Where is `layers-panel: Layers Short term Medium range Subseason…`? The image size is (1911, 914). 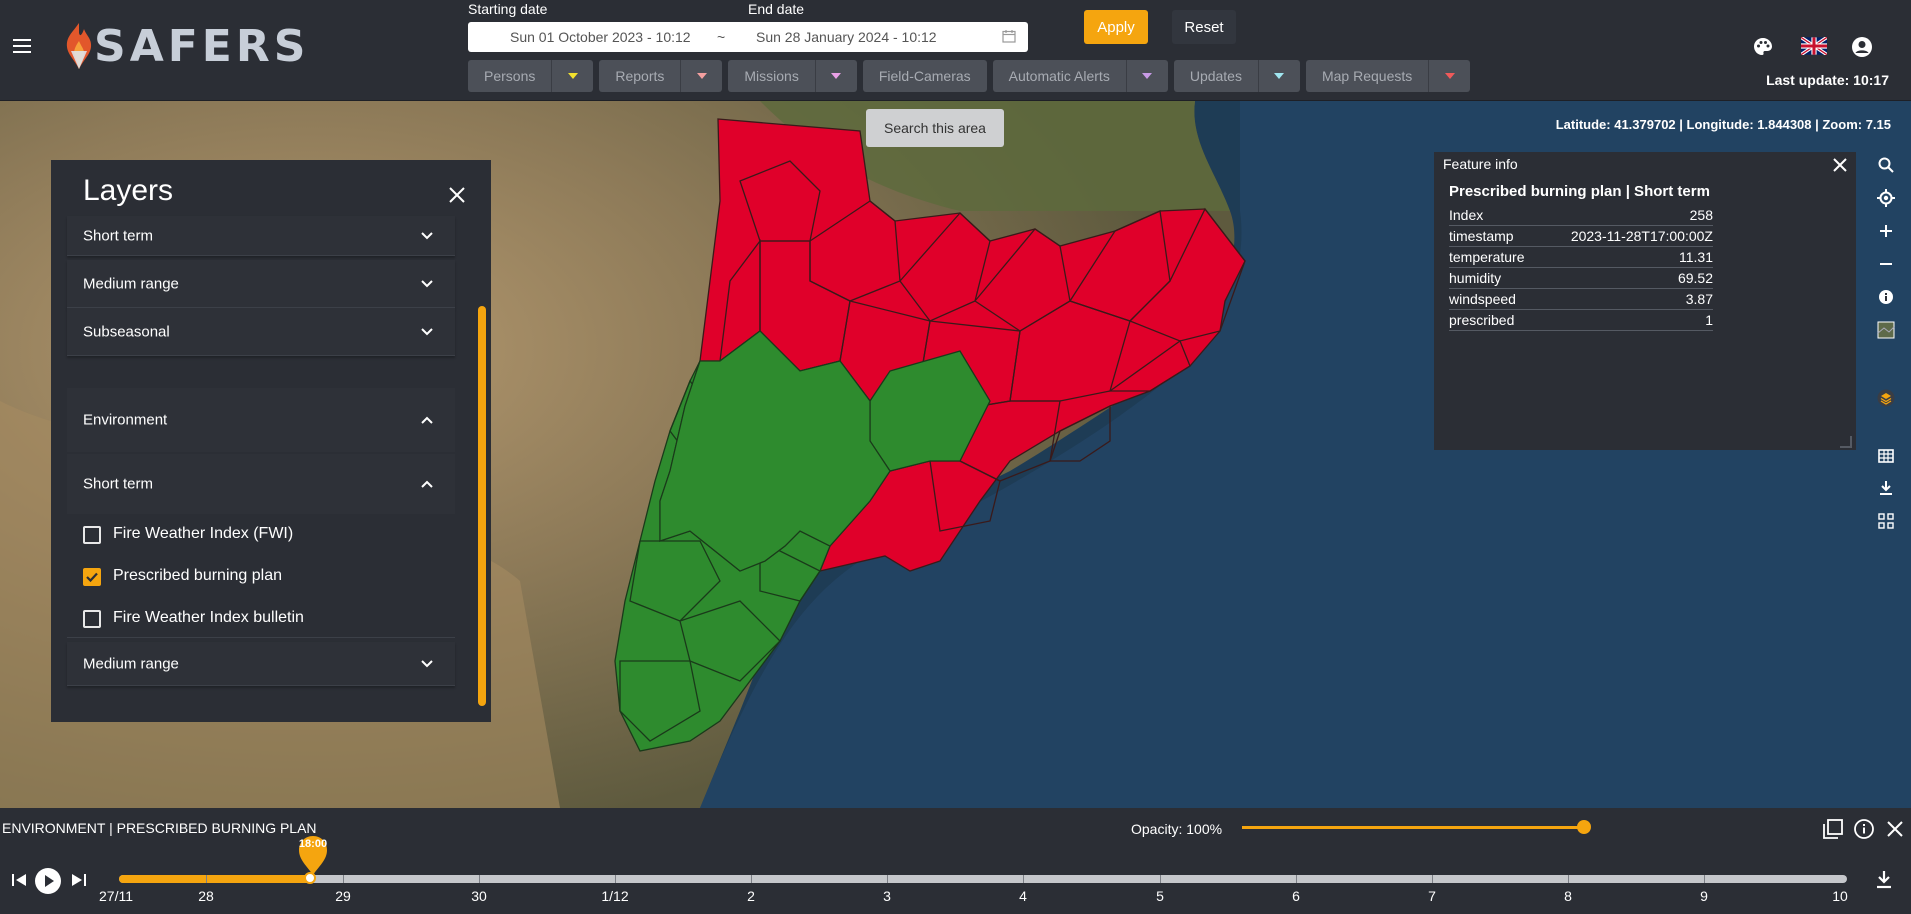
layers-panel: Layers Short term Medium range Subseason… is located at coordinates (271, 441).